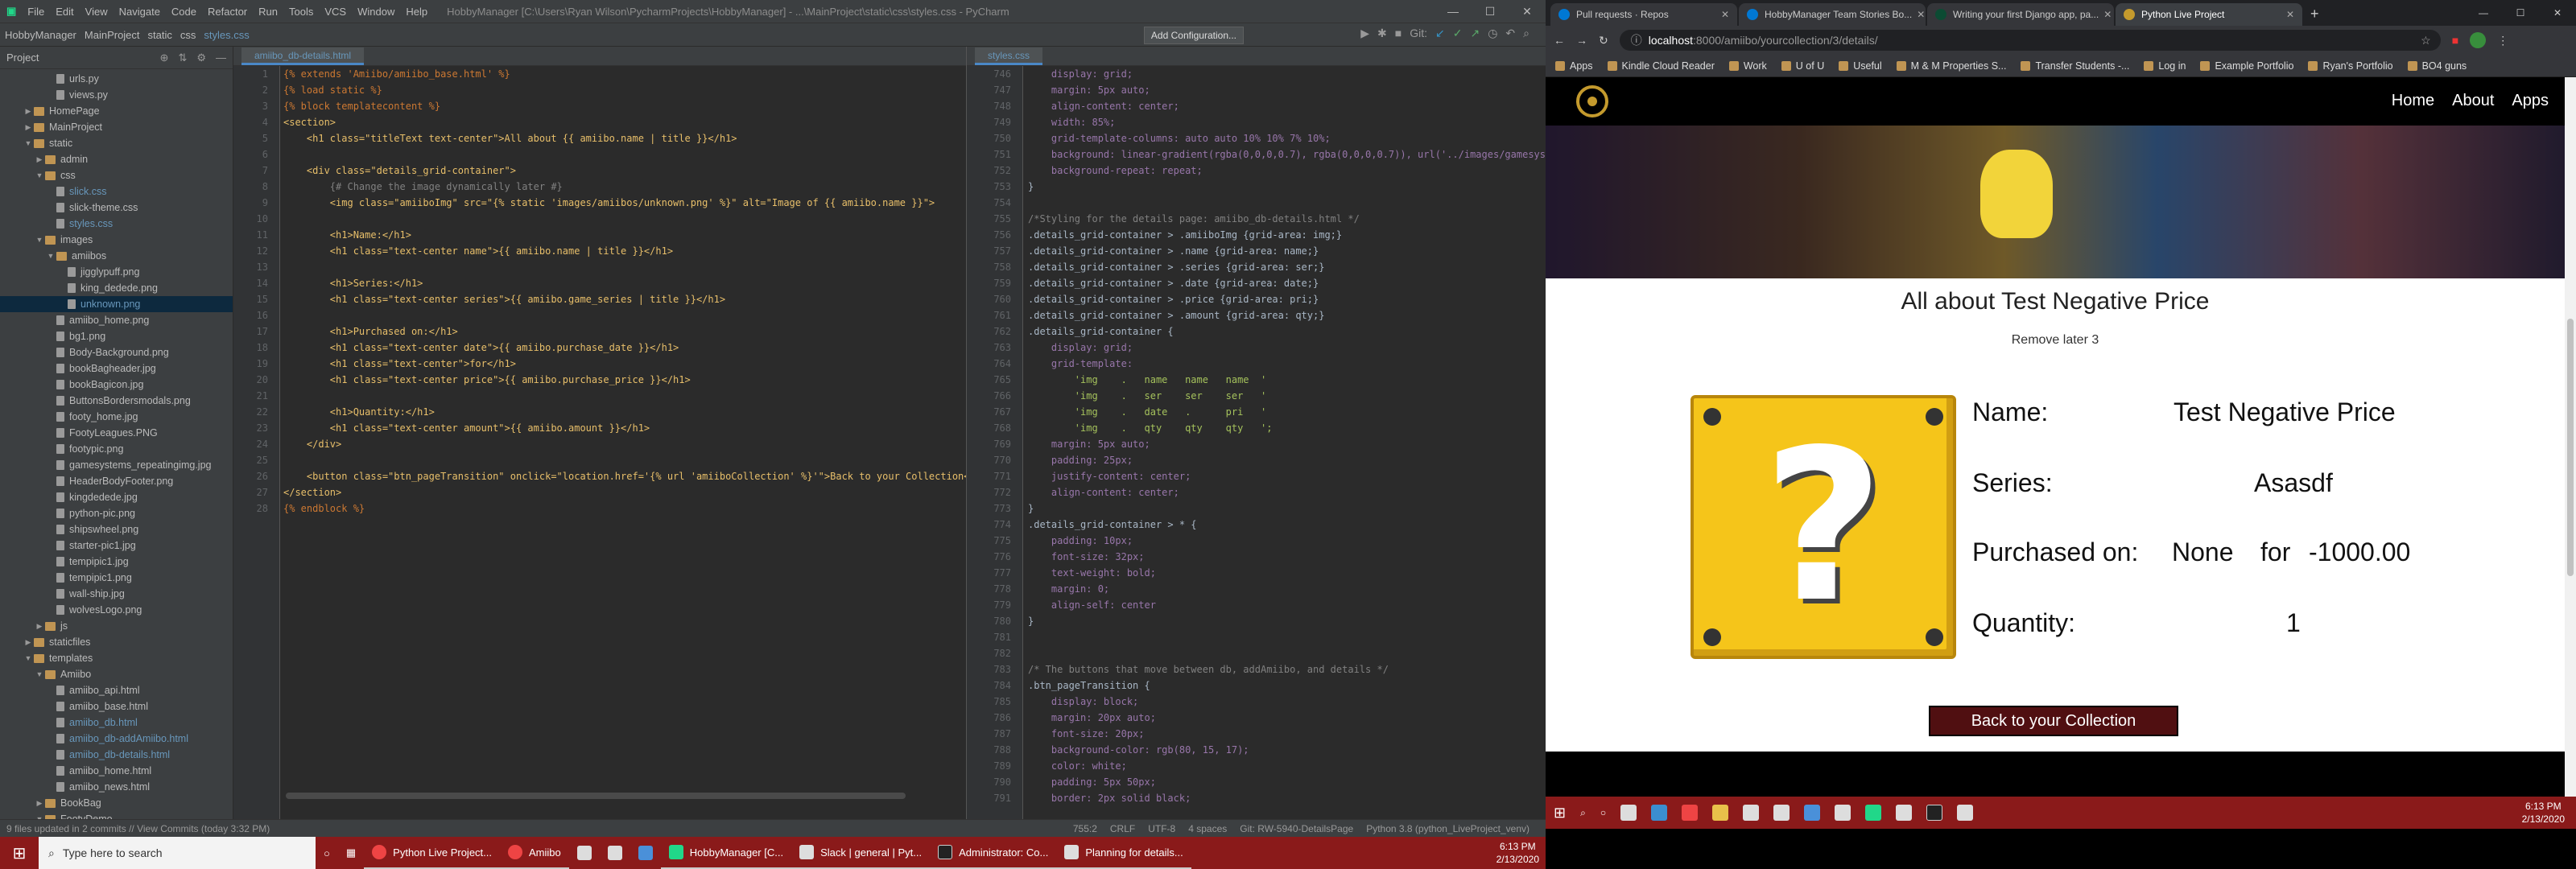 The width and height of the screenshot is (2576, 869). What do you see at coordinates (1581, 40) in the screenshot?
I see `forward-icon: →` at bounding box center [1581, 40].